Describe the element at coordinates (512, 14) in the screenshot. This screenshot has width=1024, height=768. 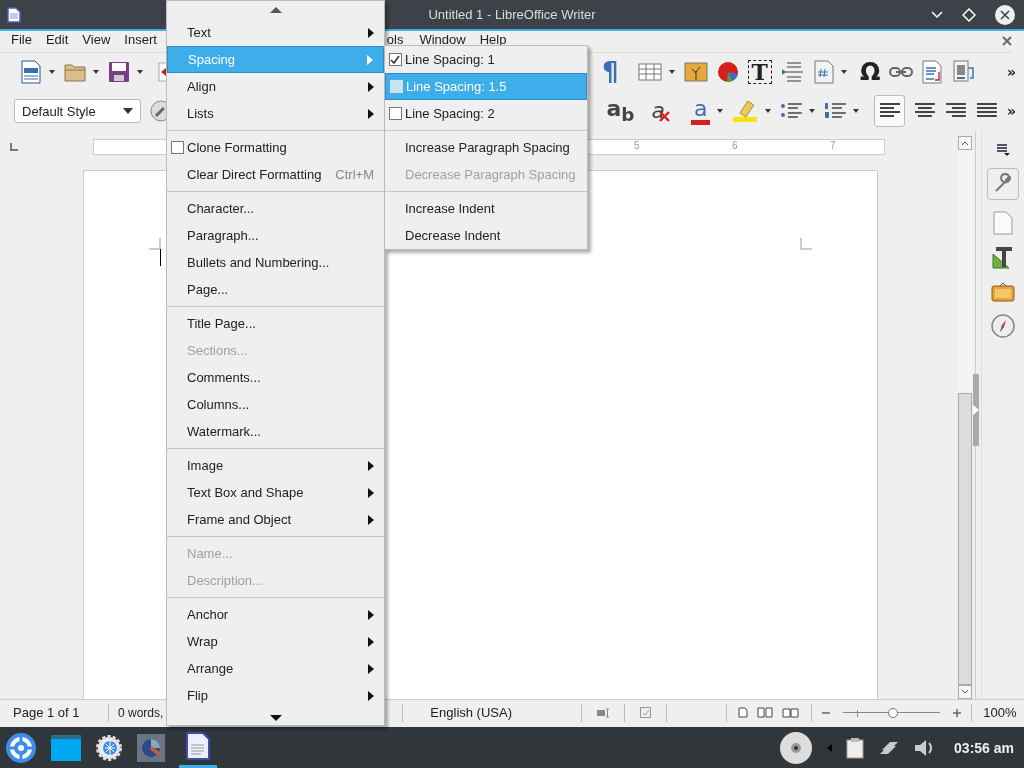
I see `window-title: Untitled 1 - LibreOffice Writer` at that location.